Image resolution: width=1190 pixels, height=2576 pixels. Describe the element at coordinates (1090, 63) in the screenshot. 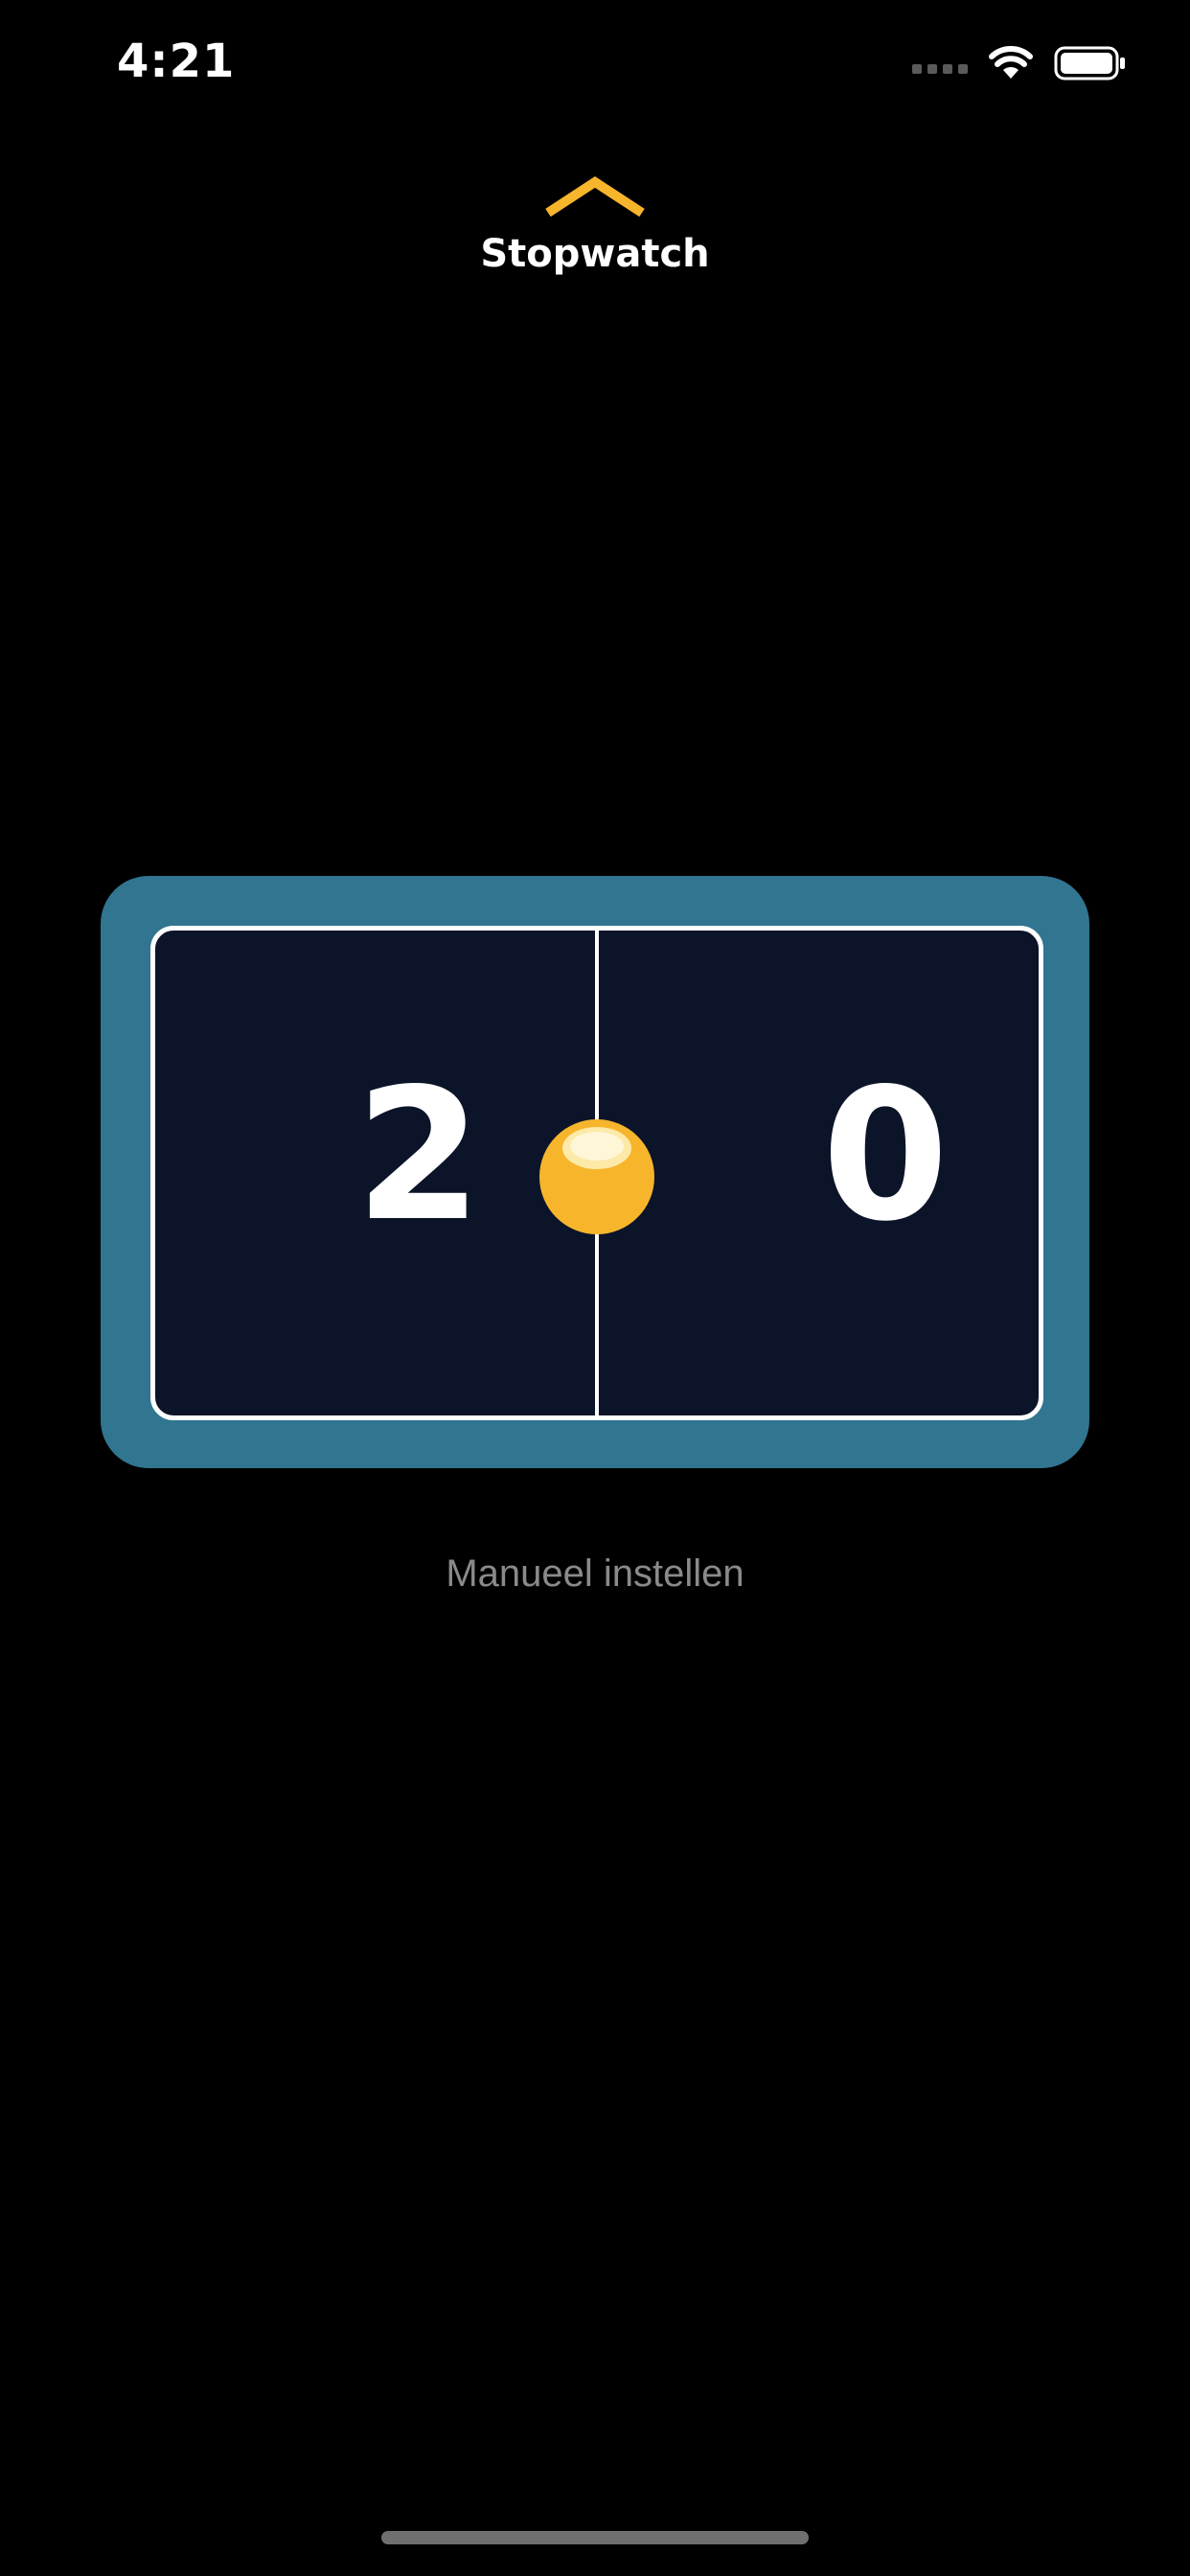

I see `battery-icon` at that location.